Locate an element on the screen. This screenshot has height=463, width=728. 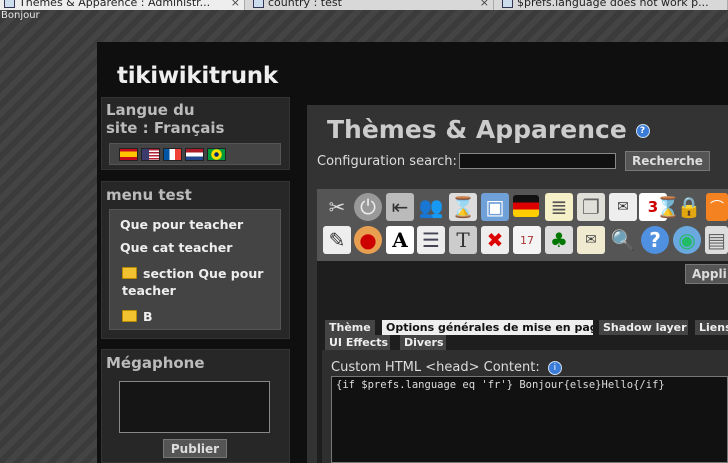
edit-document-icon: ✎ is located at coordinates (337, 240).